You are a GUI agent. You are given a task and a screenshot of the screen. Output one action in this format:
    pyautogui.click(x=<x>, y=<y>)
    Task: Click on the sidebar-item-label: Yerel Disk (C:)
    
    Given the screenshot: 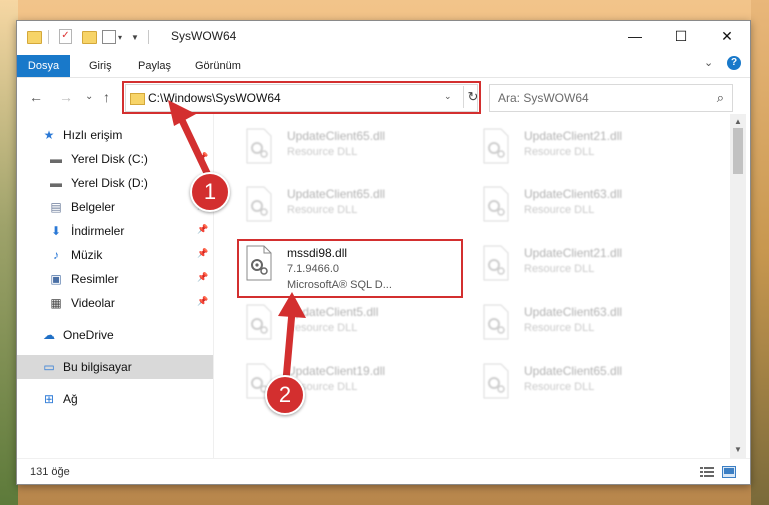 What is the action you would take?
    pyautogui.click(x=109, y=159)
    